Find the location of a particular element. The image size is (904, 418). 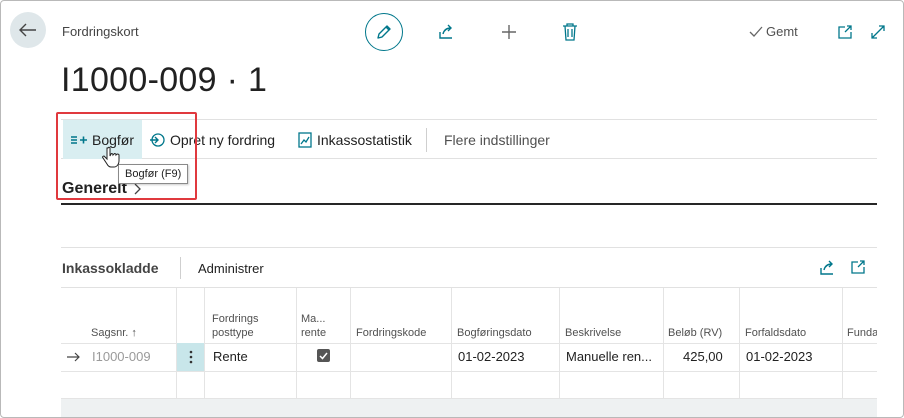

statistics-action-button: Inkassostatistik is located at coordinates (355, 139).